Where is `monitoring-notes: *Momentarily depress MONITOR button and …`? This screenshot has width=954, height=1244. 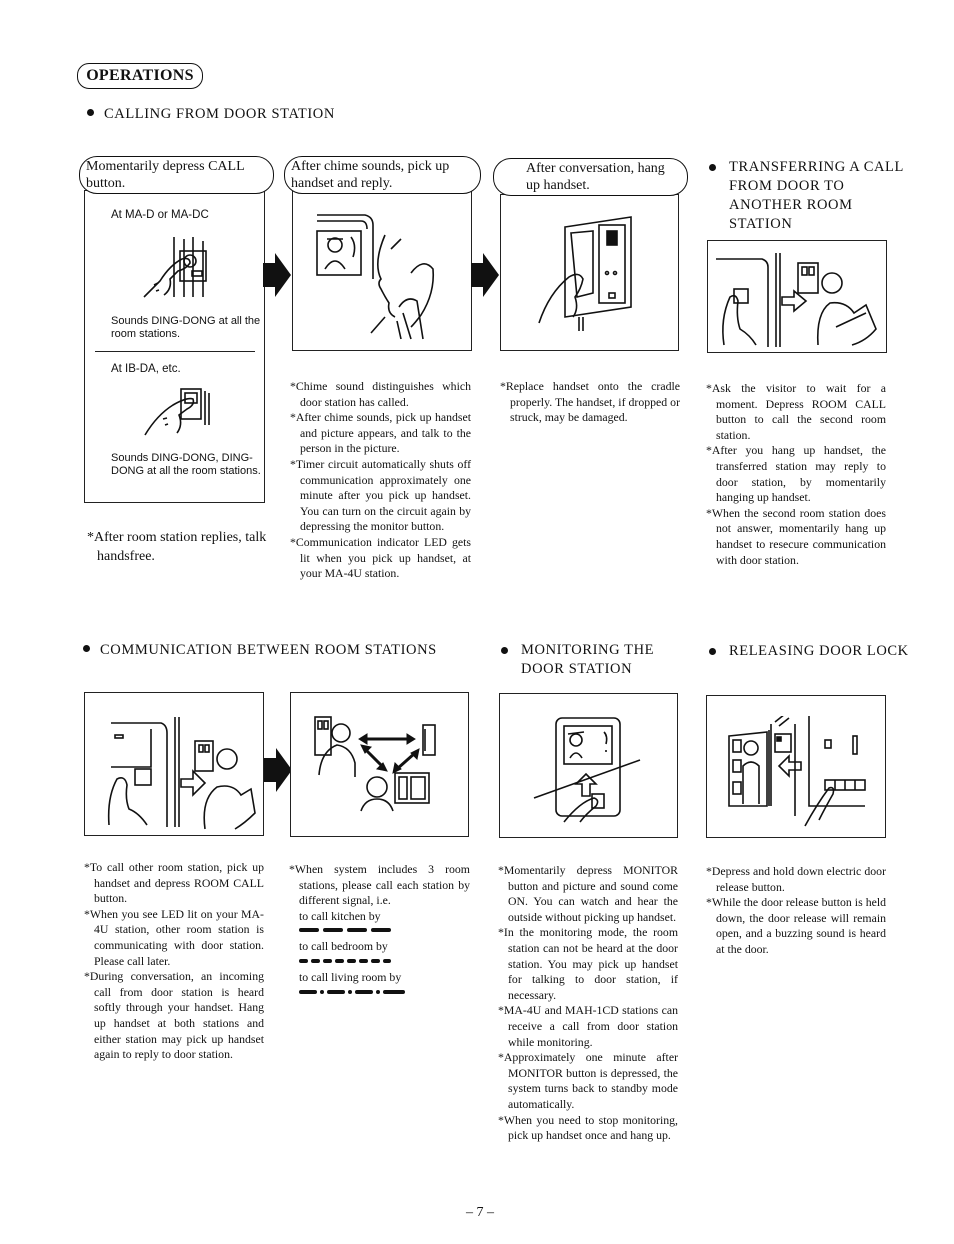
monitoring-notes: *Momentarily depress MONITOR button and … is located at coordinates (588, 1003).